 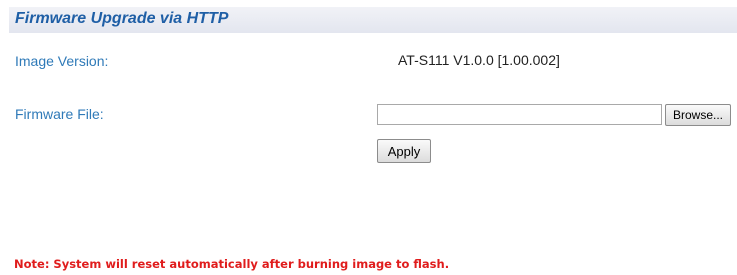 I want to click on firmware-file-label: Firmware File:, so click(x=59, y=114).